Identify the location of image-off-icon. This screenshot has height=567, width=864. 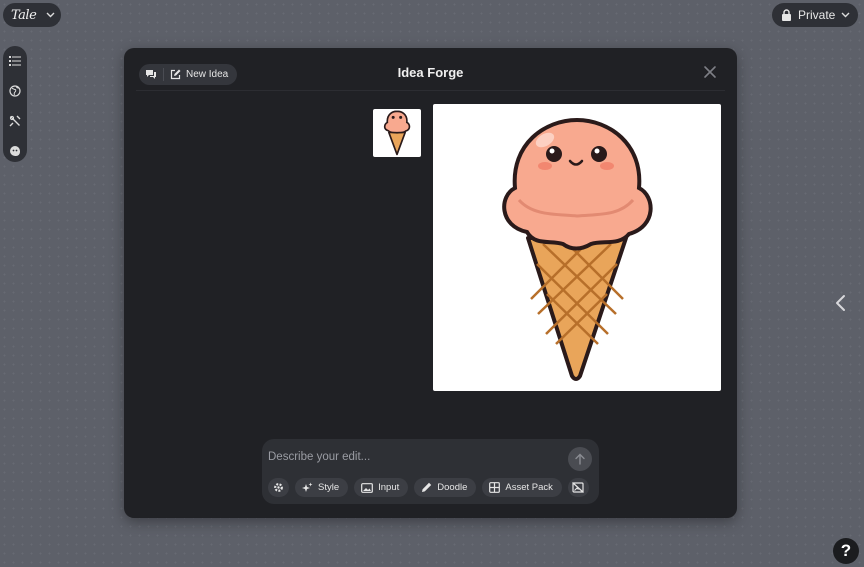
(578, 487).